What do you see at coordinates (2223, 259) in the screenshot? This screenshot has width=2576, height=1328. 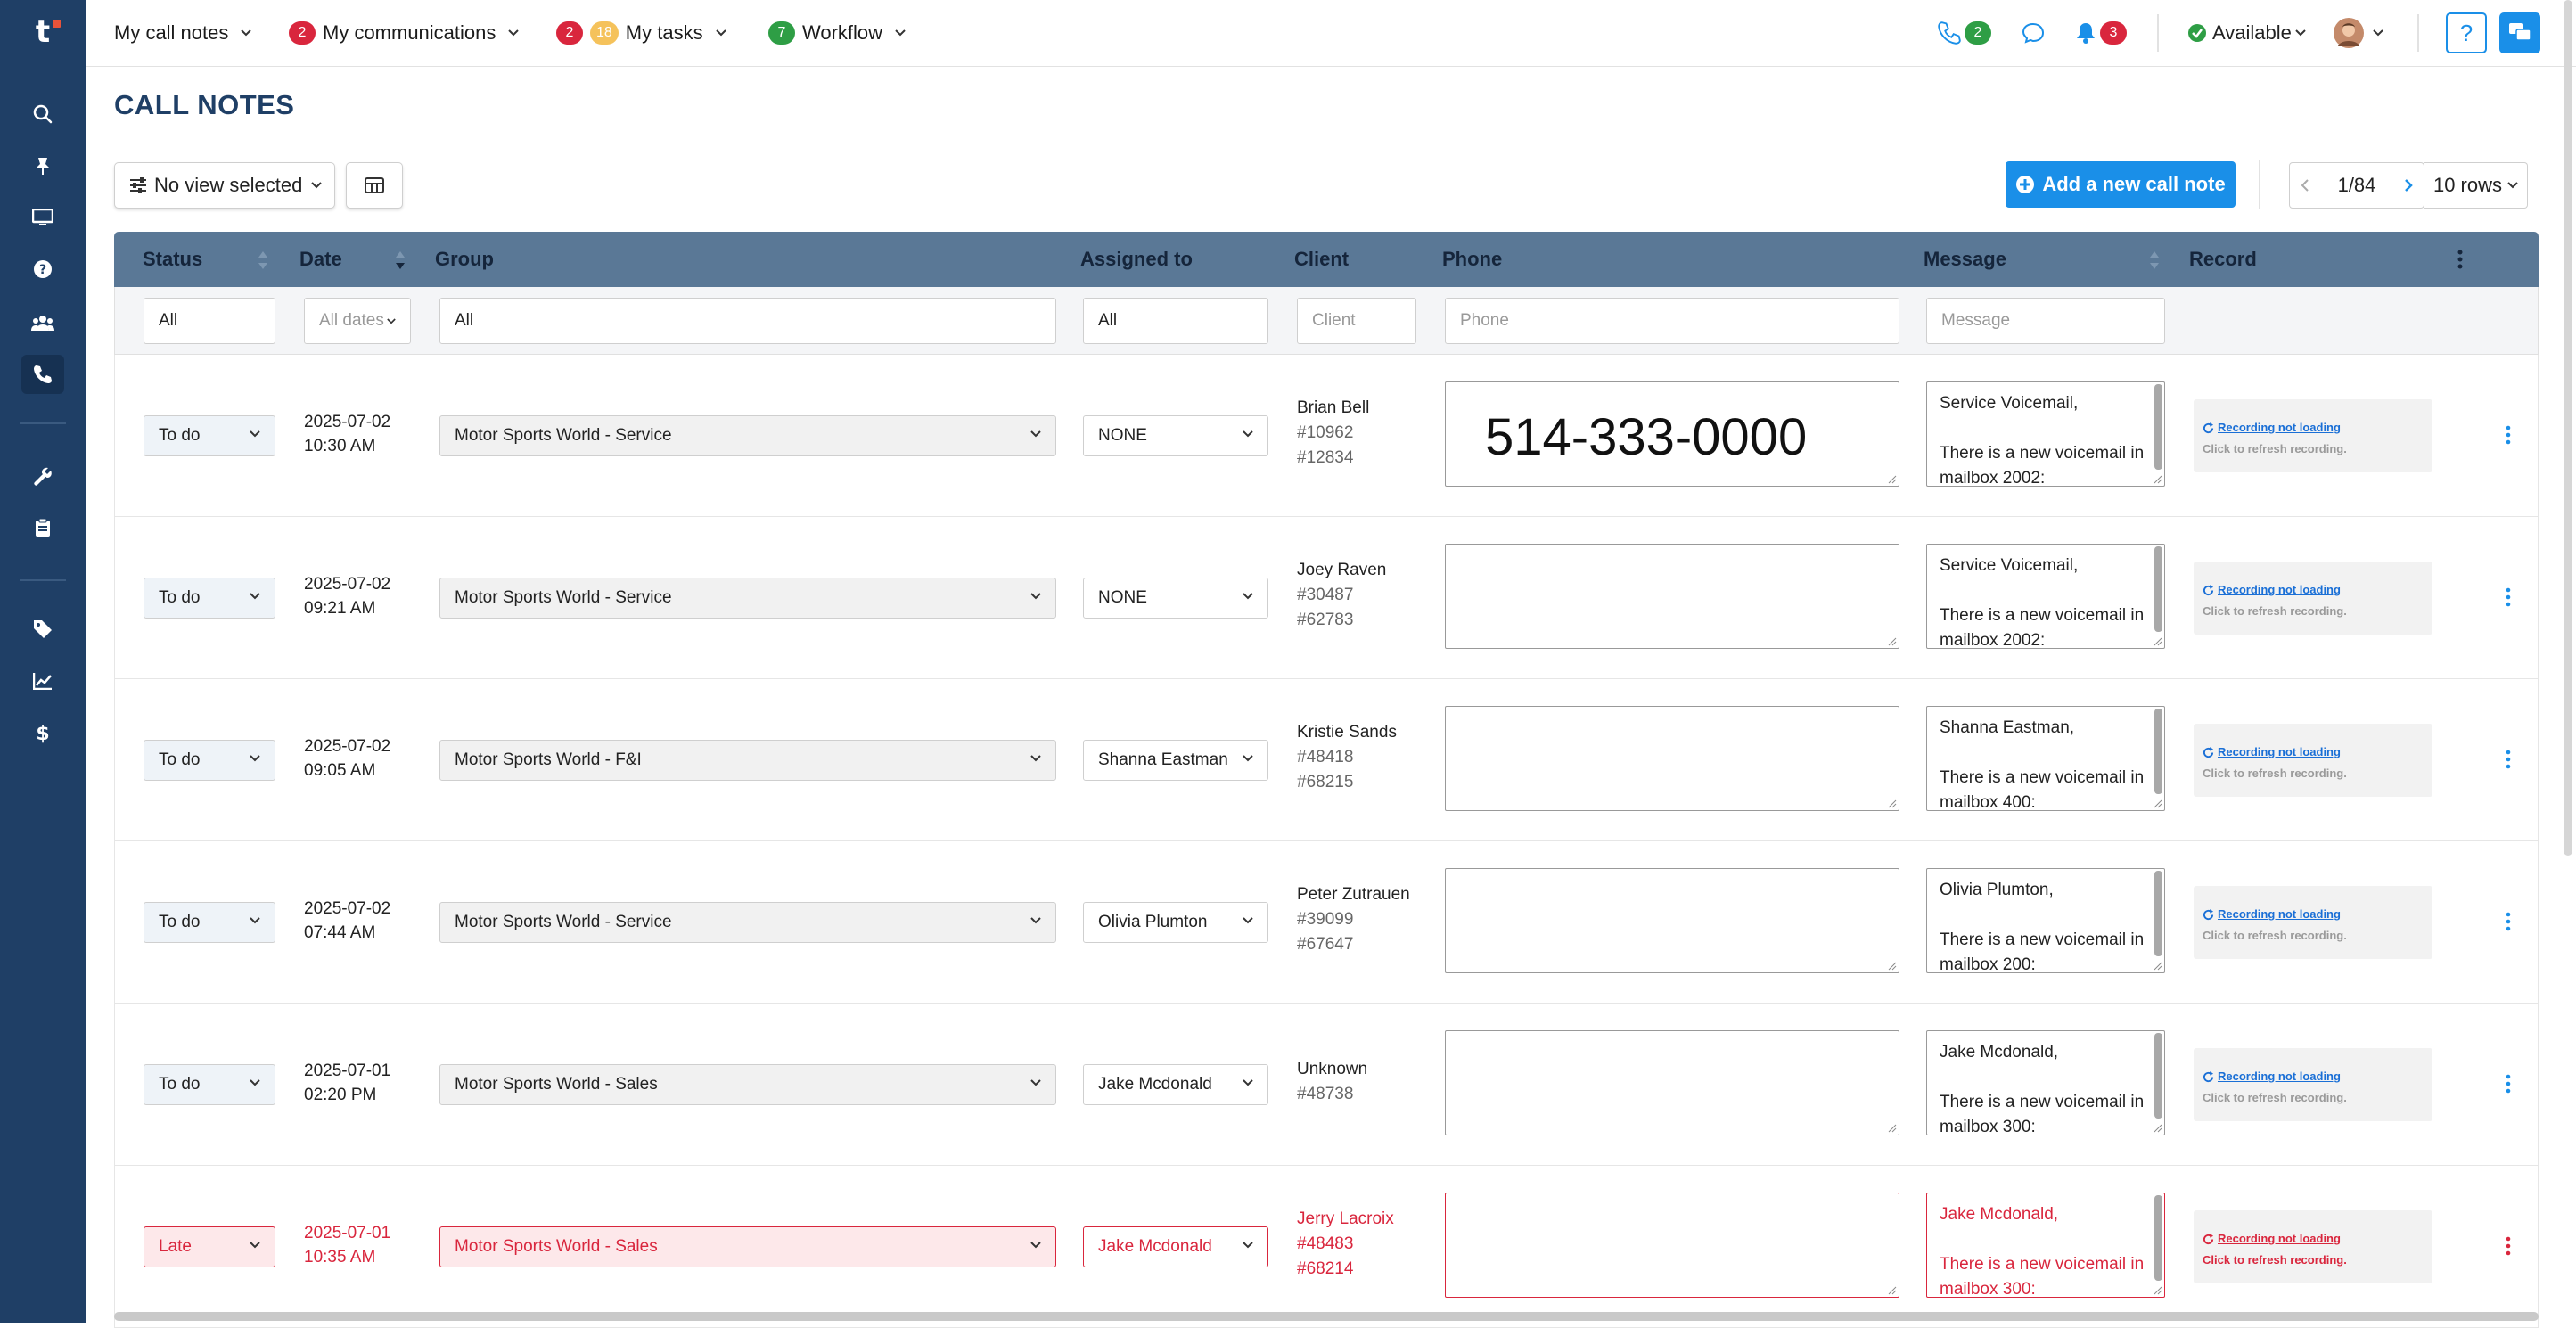 I see `col-record: Record` at bounding box center [2223, 259].